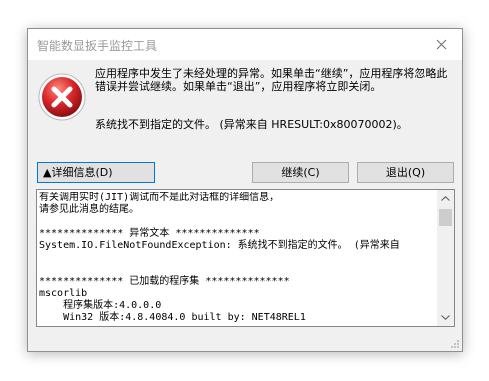 The height and width of the screenshot is (381, 489). I want to click on scroll-up-button, so click(445, 198).